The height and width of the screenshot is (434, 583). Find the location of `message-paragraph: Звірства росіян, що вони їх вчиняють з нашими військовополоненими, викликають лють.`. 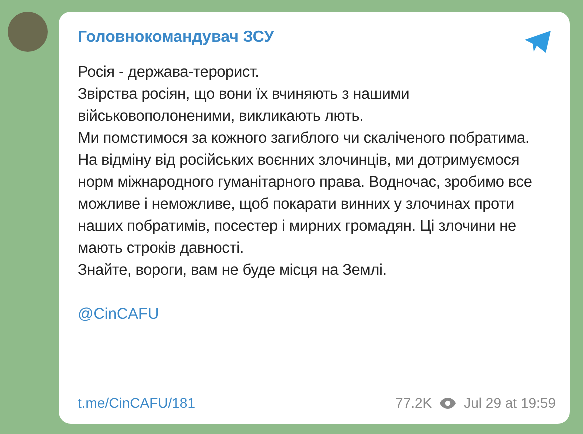

message-paragraph: Звірства росіян, що вони їх вчиняють з нашими військовополоненими, викликають лють. is located at coordinates (244, 106).